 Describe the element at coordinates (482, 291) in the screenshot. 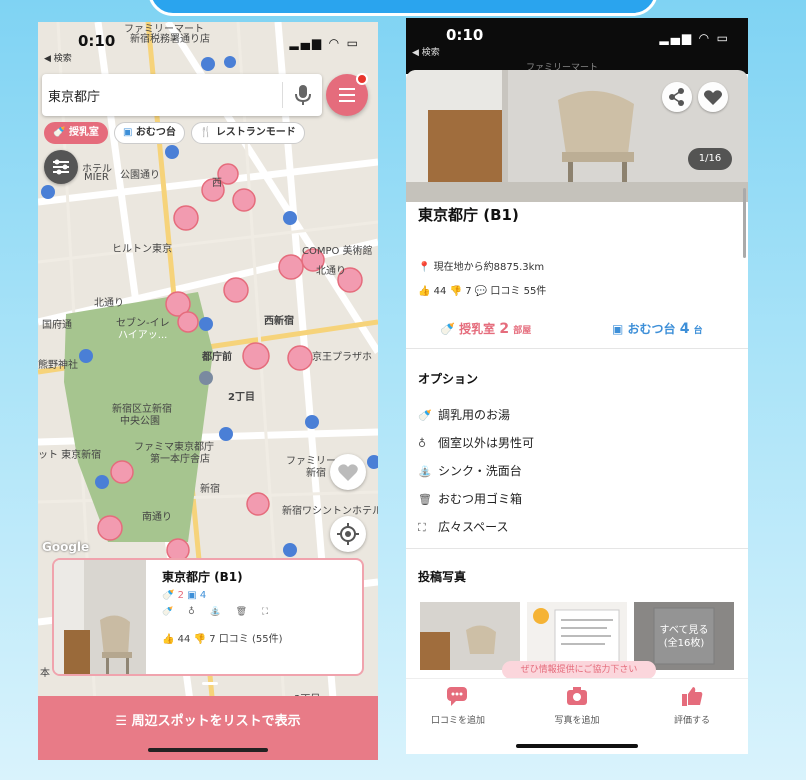

I see `comment-icon: 💬` at that location.